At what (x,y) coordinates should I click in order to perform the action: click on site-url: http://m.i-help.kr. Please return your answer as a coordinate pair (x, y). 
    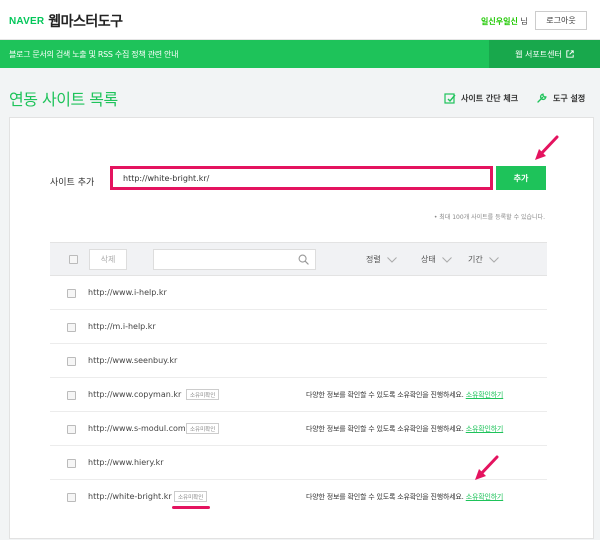
    Looking at the image, I should click on (122, 326).